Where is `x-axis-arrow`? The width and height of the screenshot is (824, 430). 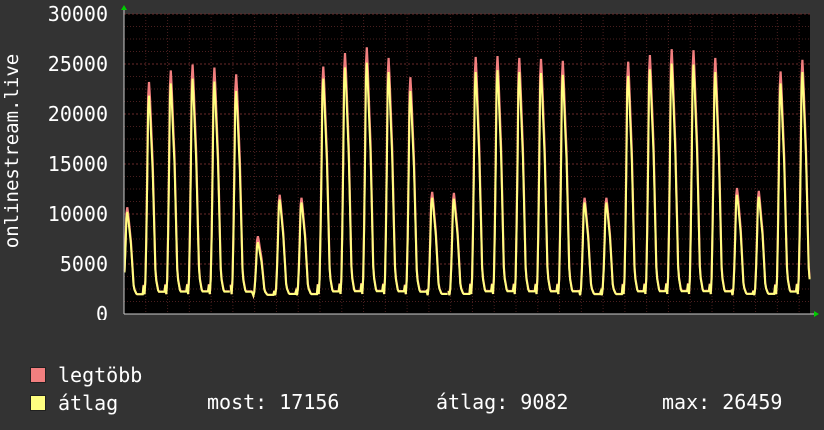 x-axis-arrow is located at coordinates (816, 314).